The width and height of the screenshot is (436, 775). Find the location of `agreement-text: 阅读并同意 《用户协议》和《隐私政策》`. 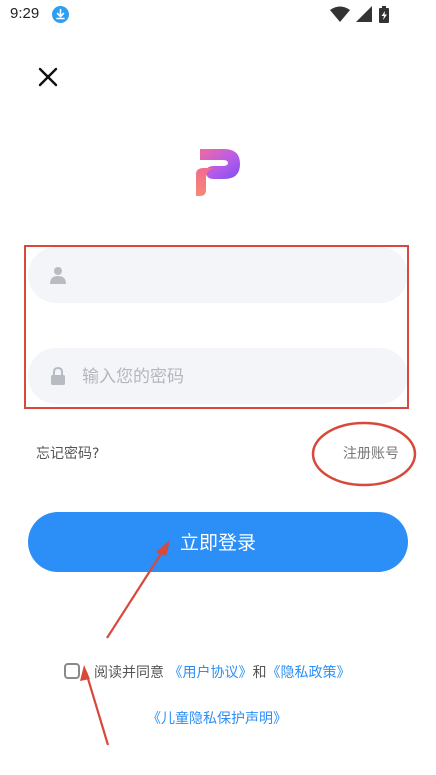

agreement-text: 阅读并同意 《用户协议》和《隐私政策》 is located at coordinates (222, 673).